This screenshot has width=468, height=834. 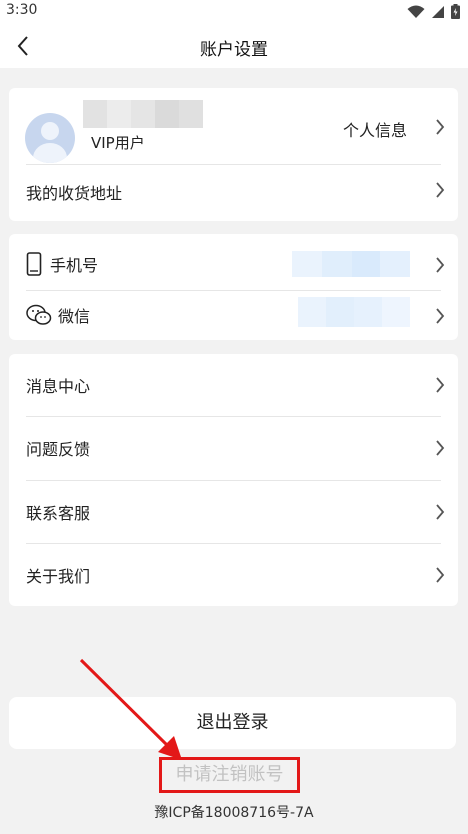 I want to click on page-title: 账户设置, so click(x=234, y=50).